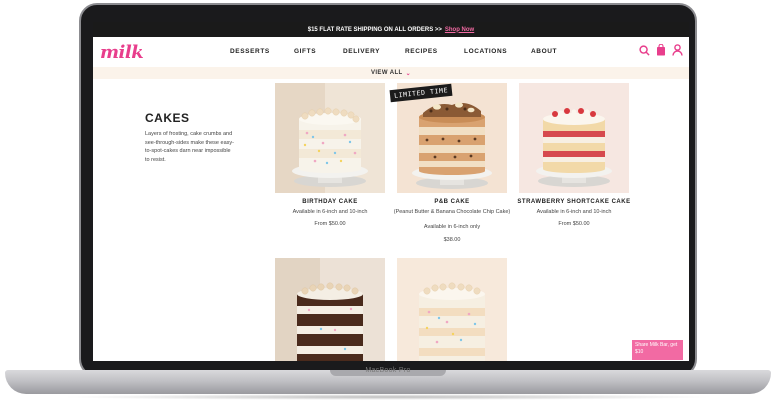  What do you see at coordinates (452, 227) in the screenshot?
I see `product-availability: Available in 6-inch only` at bounding box center [452, 227].